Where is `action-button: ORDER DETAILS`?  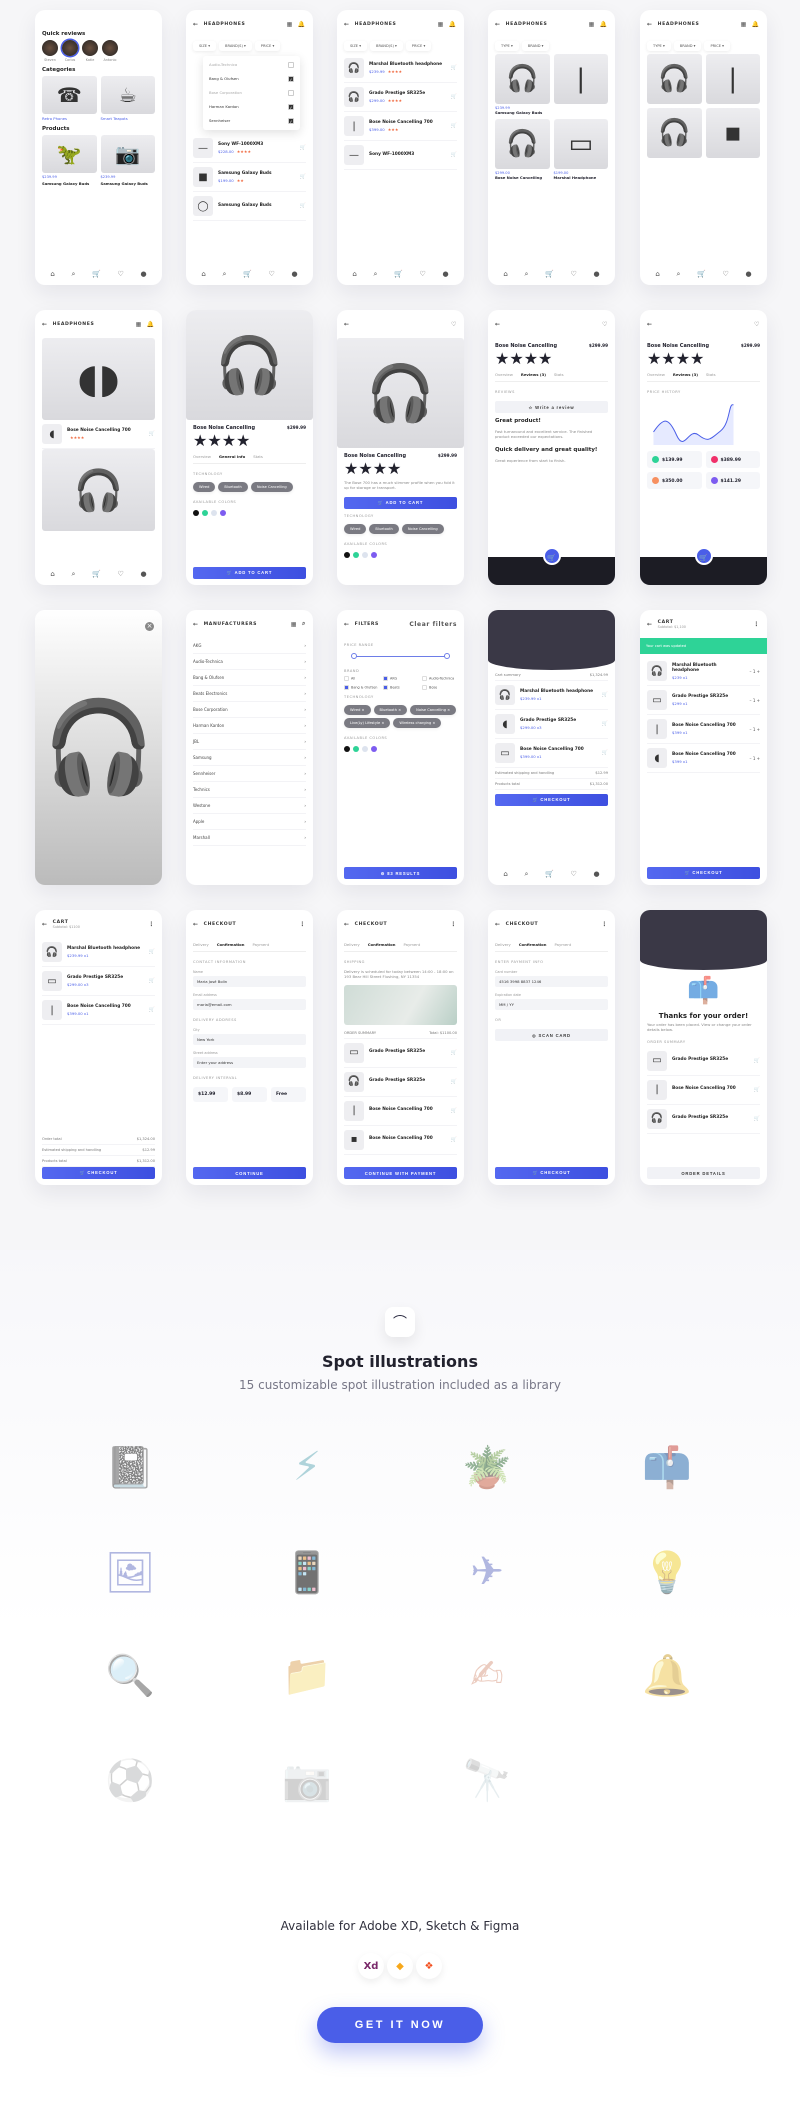 action-button: ORDER DETAILS is located at coordinates (703, 1173).